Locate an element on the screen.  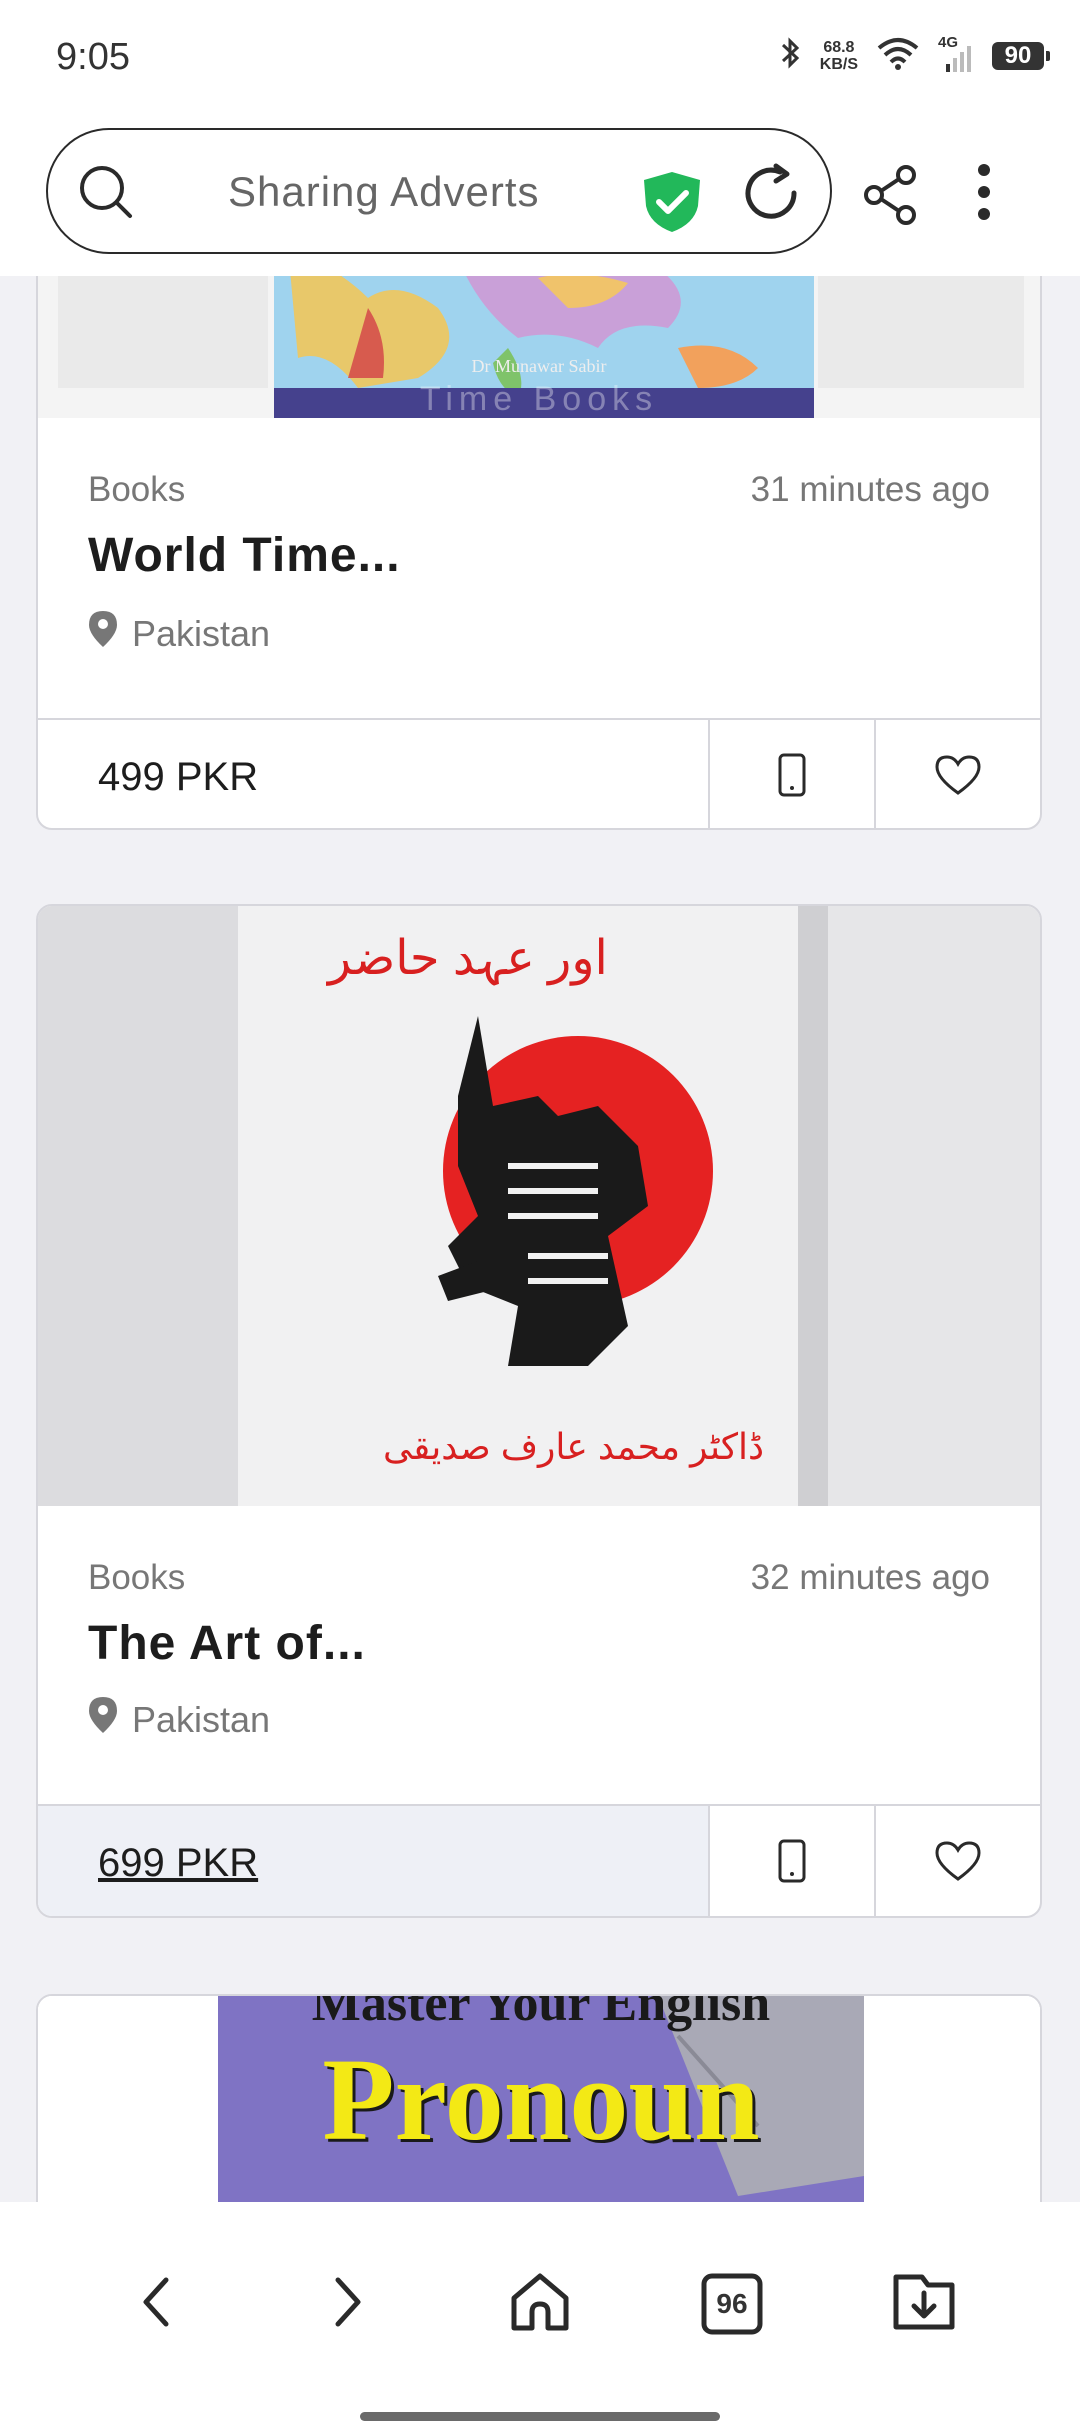
chevron-right-icon is located at coordinates (348, 2304).